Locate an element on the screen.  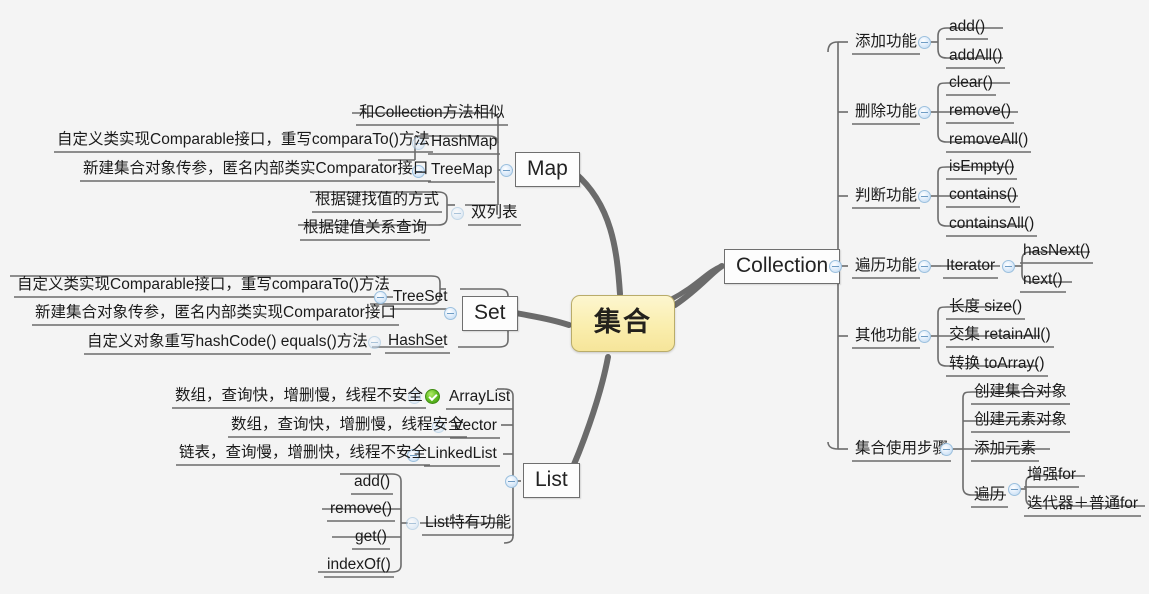
note-hashset: 自定义对象重写hashCode() equals()方法 is located at coordinates (227, 343).